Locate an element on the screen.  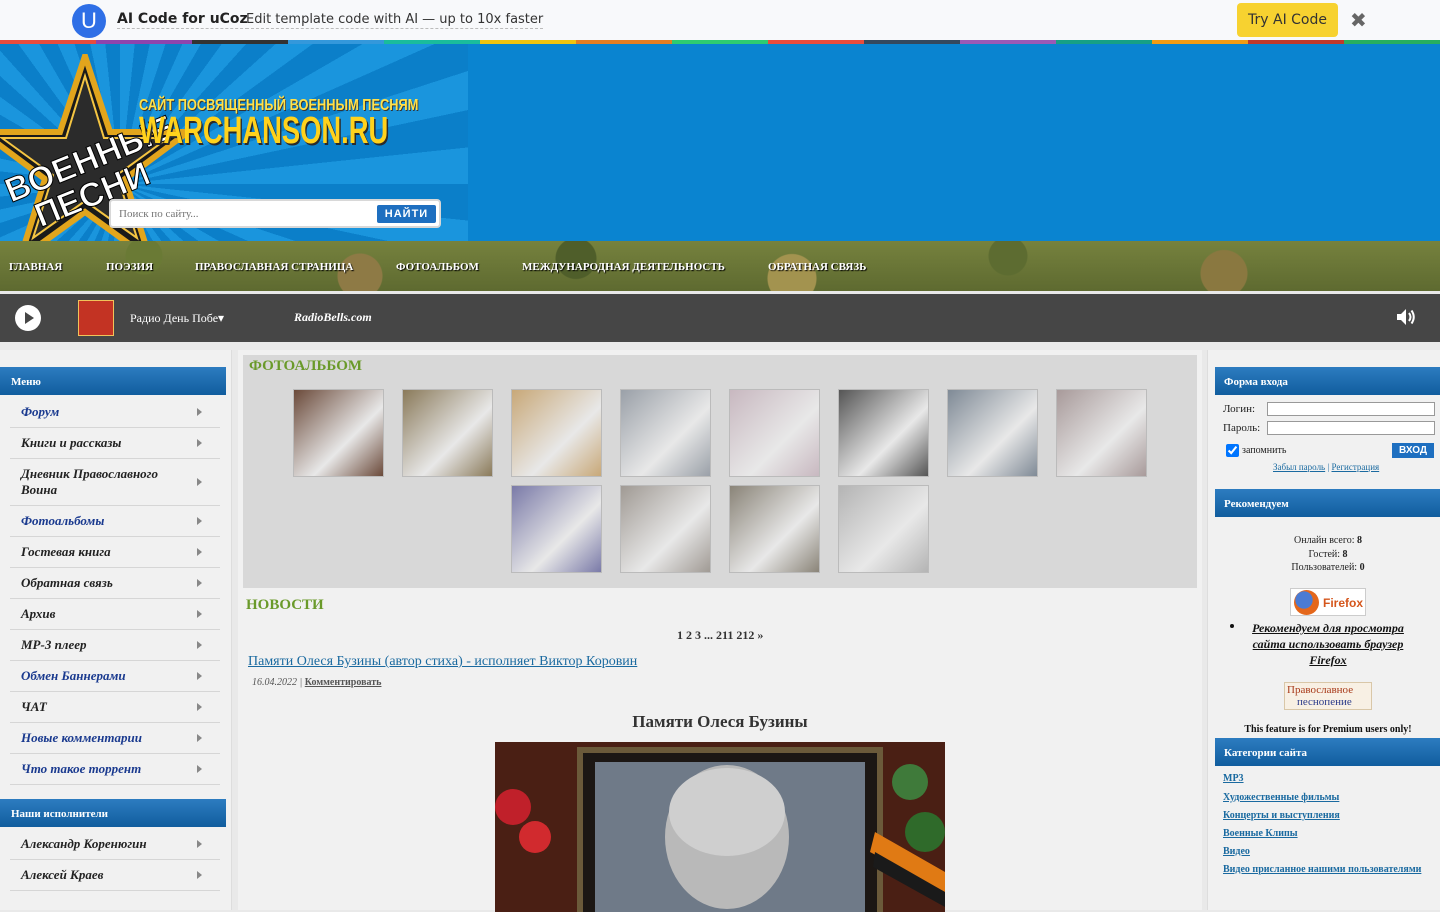
orthodox-banner-line-1: Православное is located at coordinates (1320, 690).